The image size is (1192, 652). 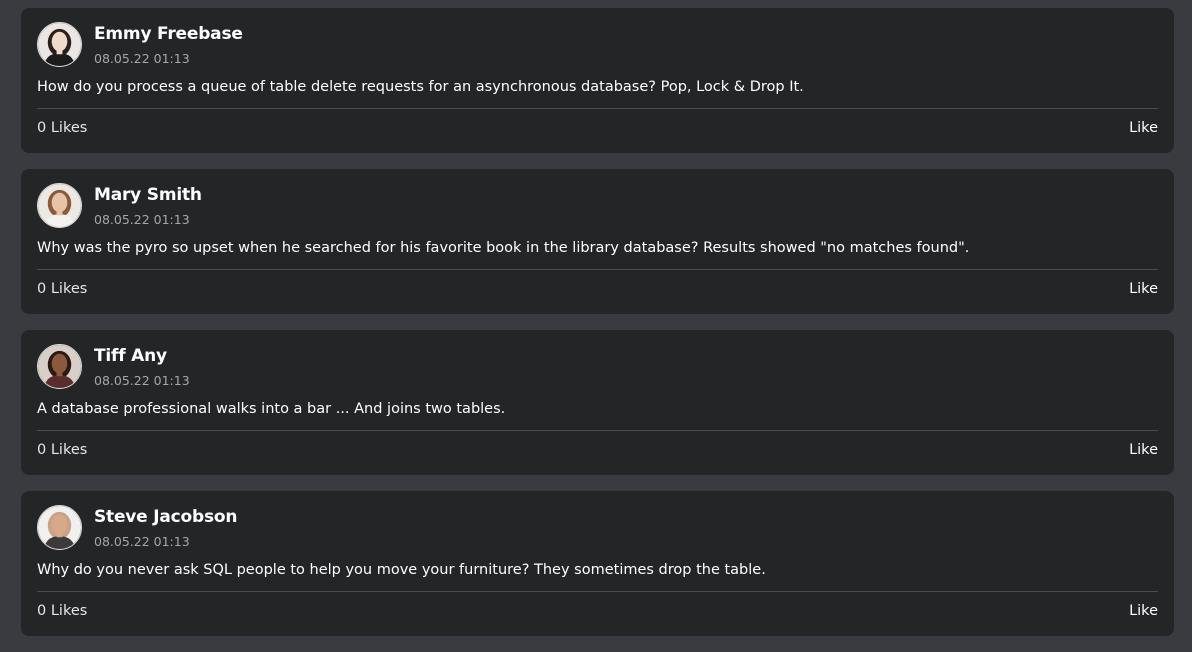 What do you see at coordinates (165, 517) in the screenshot?
I see `post-author: Steve Jacobson` at bounding box center [165, 517].